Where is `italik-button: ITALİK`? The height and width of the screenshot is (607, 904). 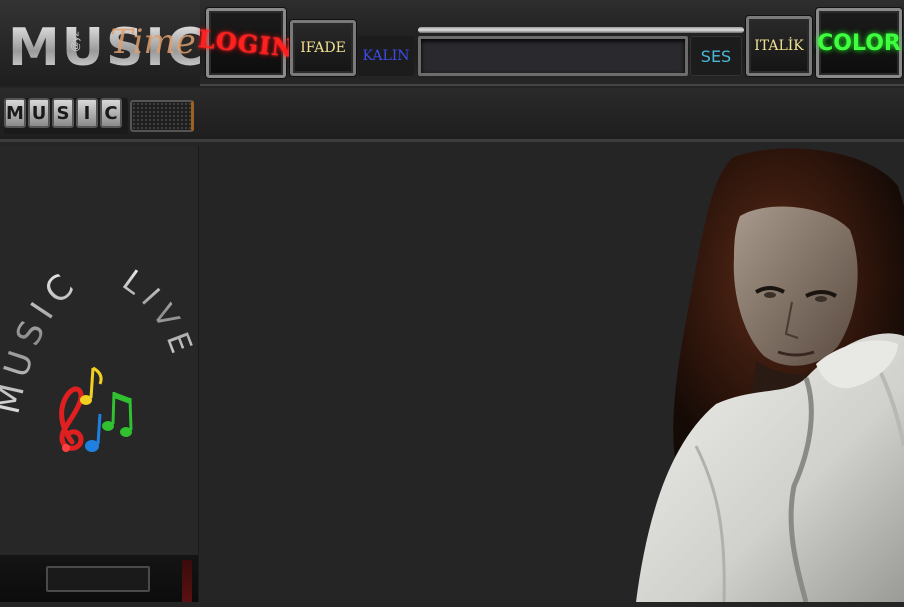
italik-button: ITALİK is located at coordinates (779, 46).